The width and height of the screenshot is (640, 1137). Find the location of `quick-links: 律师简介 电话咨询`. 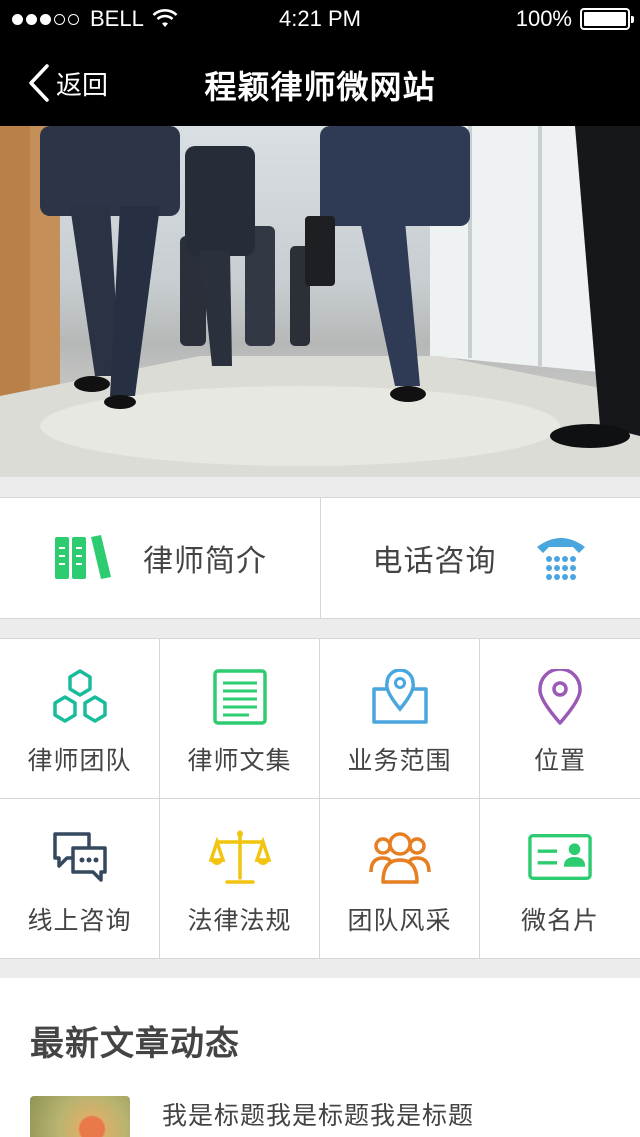

quick-links: 律师简介 电话咨询 is located at coordinates (320, 558).